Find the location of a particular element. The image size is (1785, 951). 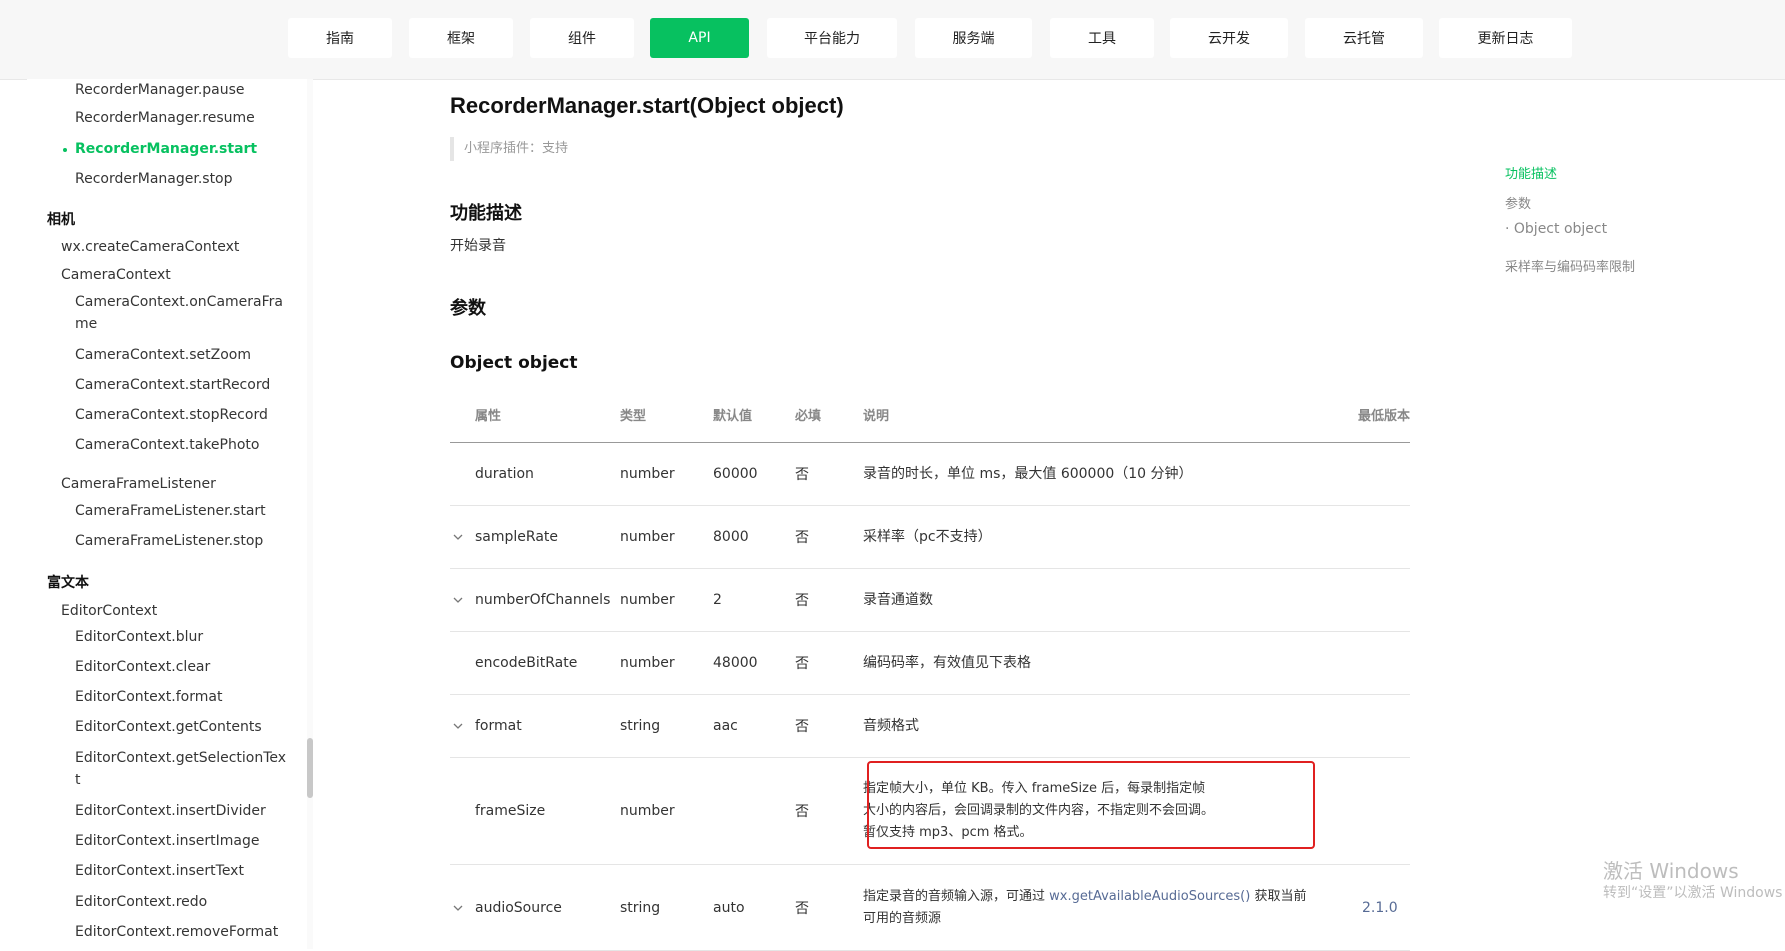

top-navigation: 指南 框架 组件 API 平台能力 服务端 工具 云开发 云托管 更新日志 is located at coordinates (892, 40).